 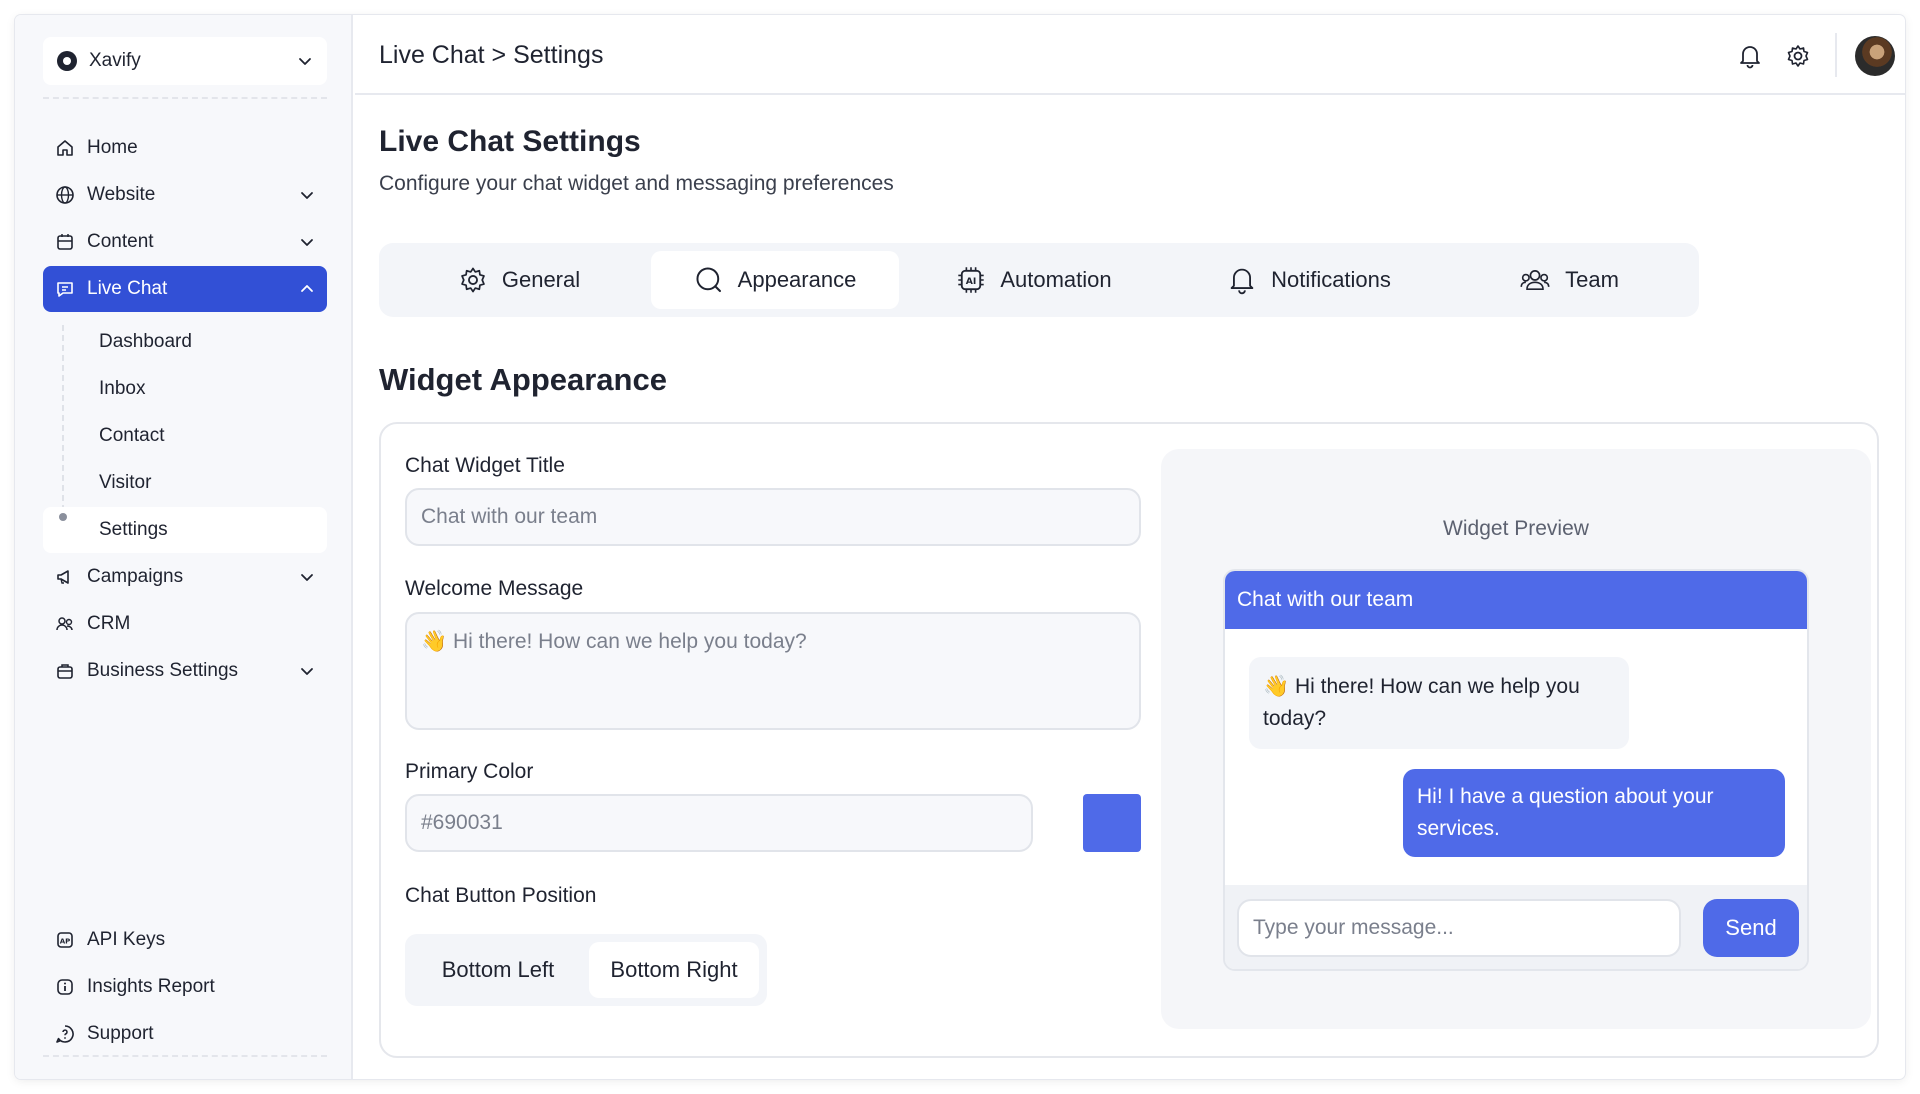 What do you see at coordinates (67, 61) in the screenshot?
I see `workspace-logo-icon` at bounding box center [67, 61].